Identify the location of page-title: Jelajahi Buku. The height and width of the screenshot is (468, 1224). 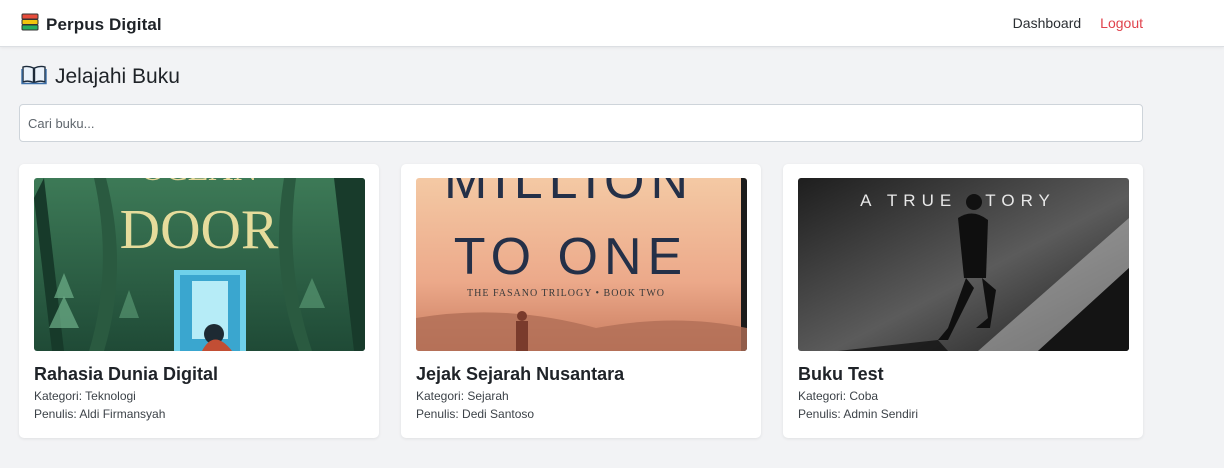
(117, 76).